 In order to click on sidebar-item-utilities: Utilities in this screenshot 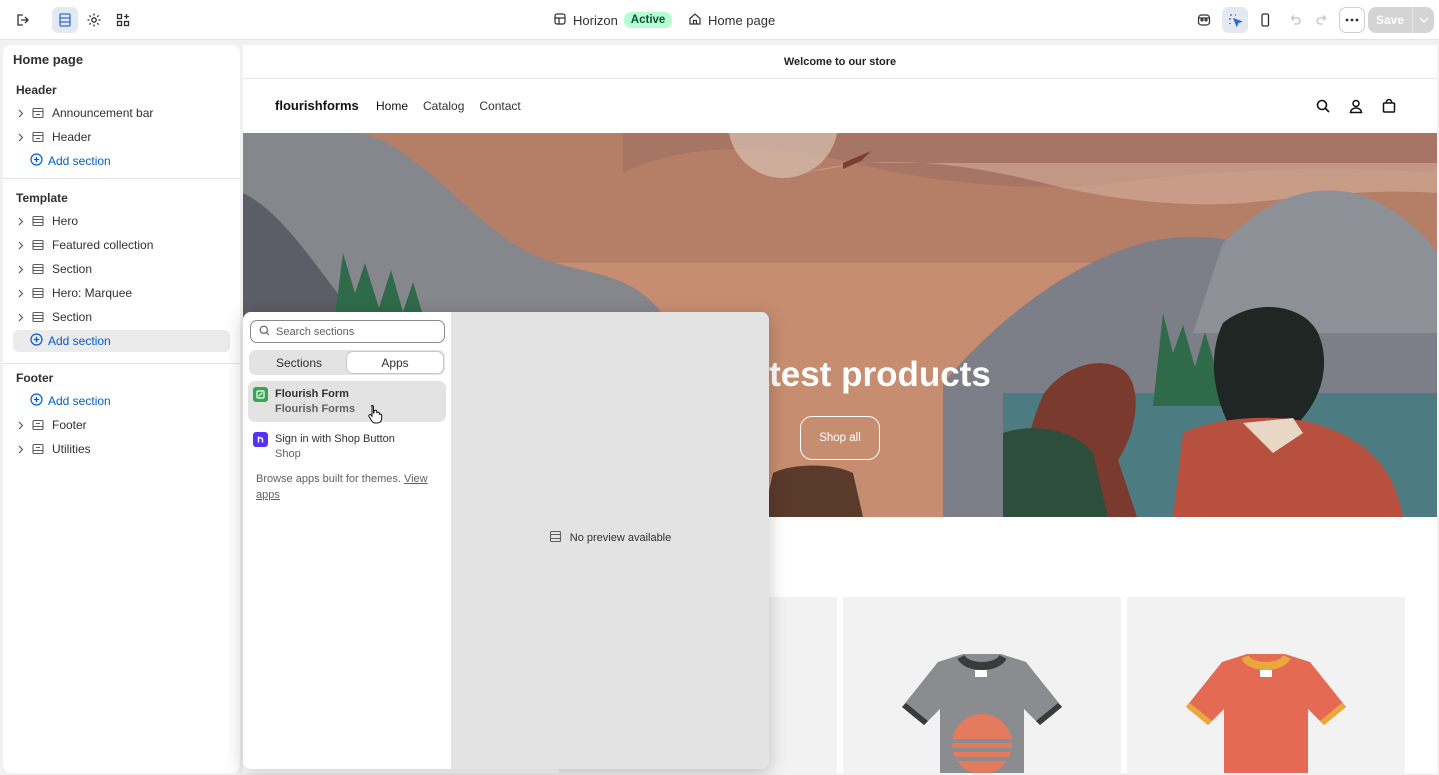, I will do `click(121, 449)`.